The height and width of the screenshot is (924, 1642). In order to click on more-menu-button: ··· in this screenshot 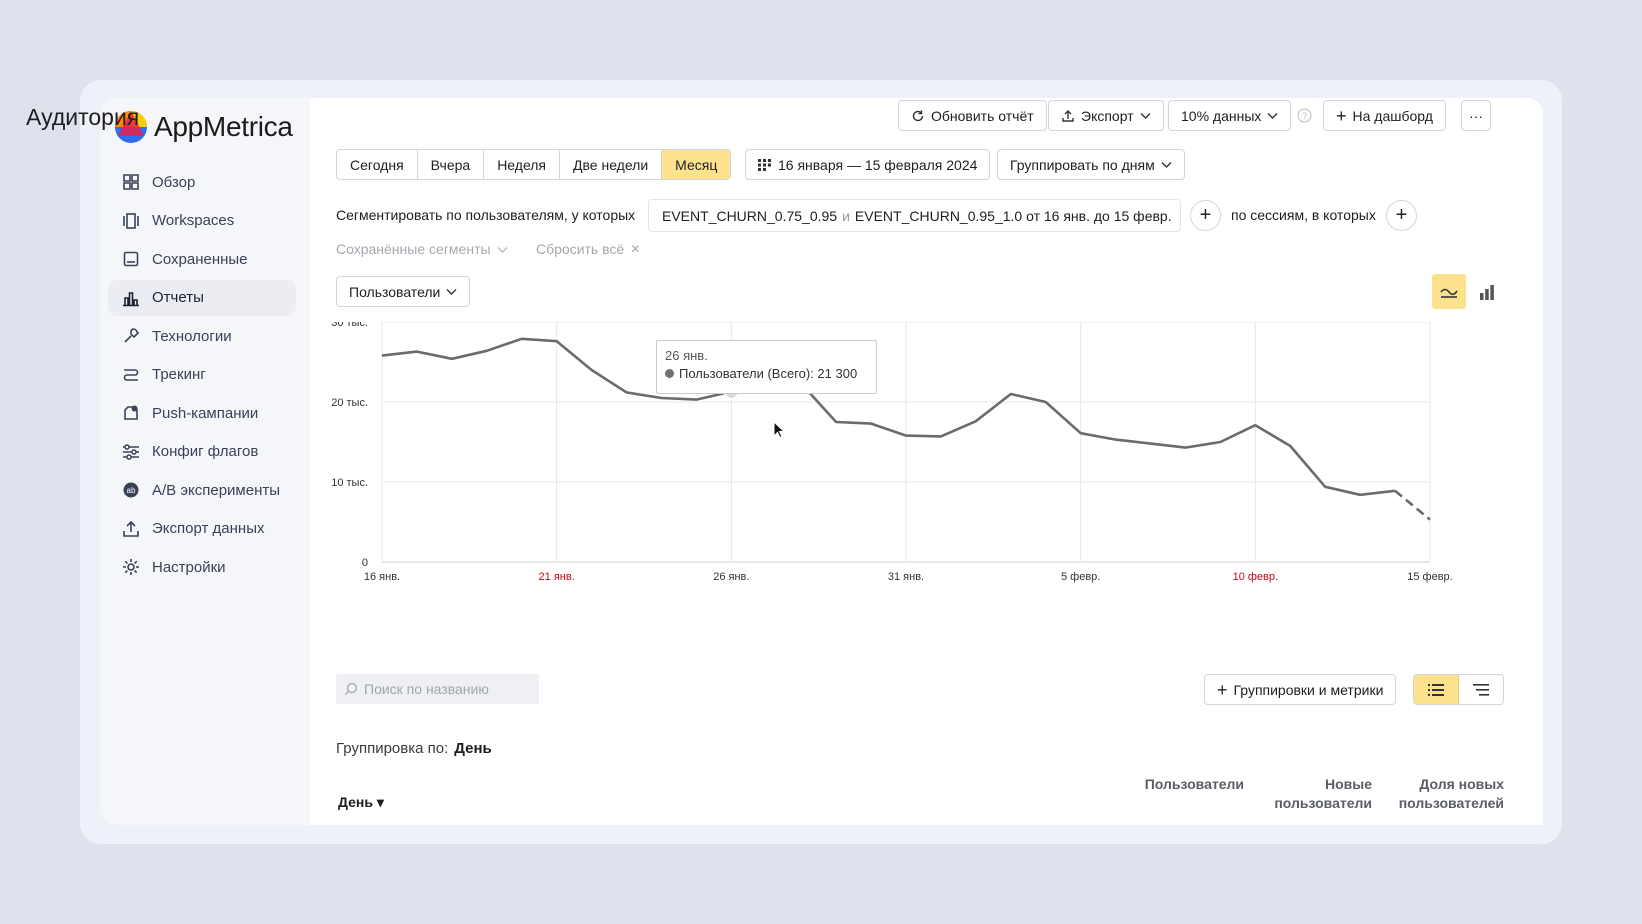, I will do `click(1476, 115)`.